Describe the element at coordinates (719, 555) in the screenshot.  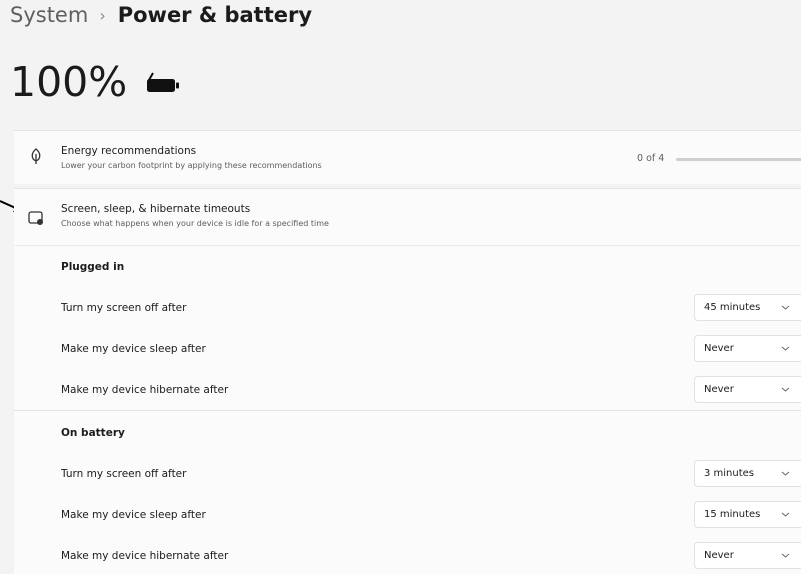
I see `battery-hibernate-value: Never` at that location.